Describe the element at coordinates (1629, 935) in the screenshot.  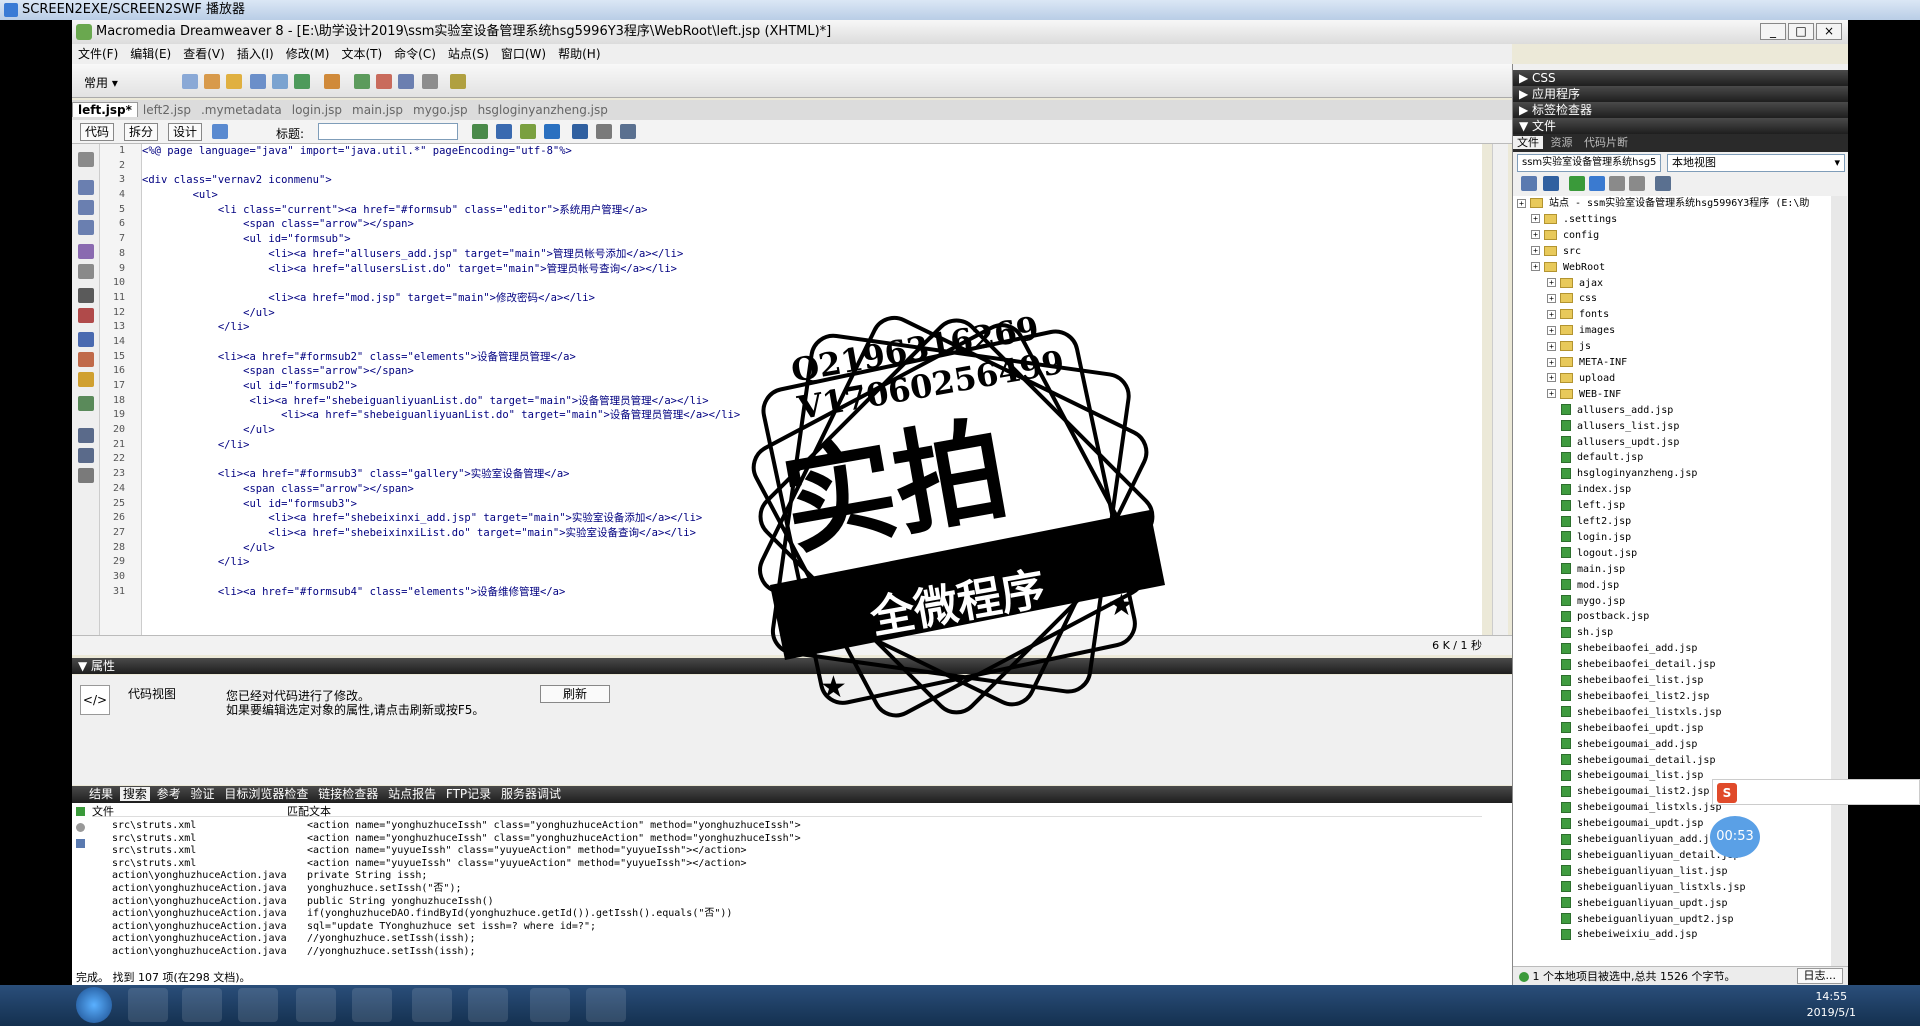
I see `tree-file: shebeiweixiu_add.jsp` at that location.